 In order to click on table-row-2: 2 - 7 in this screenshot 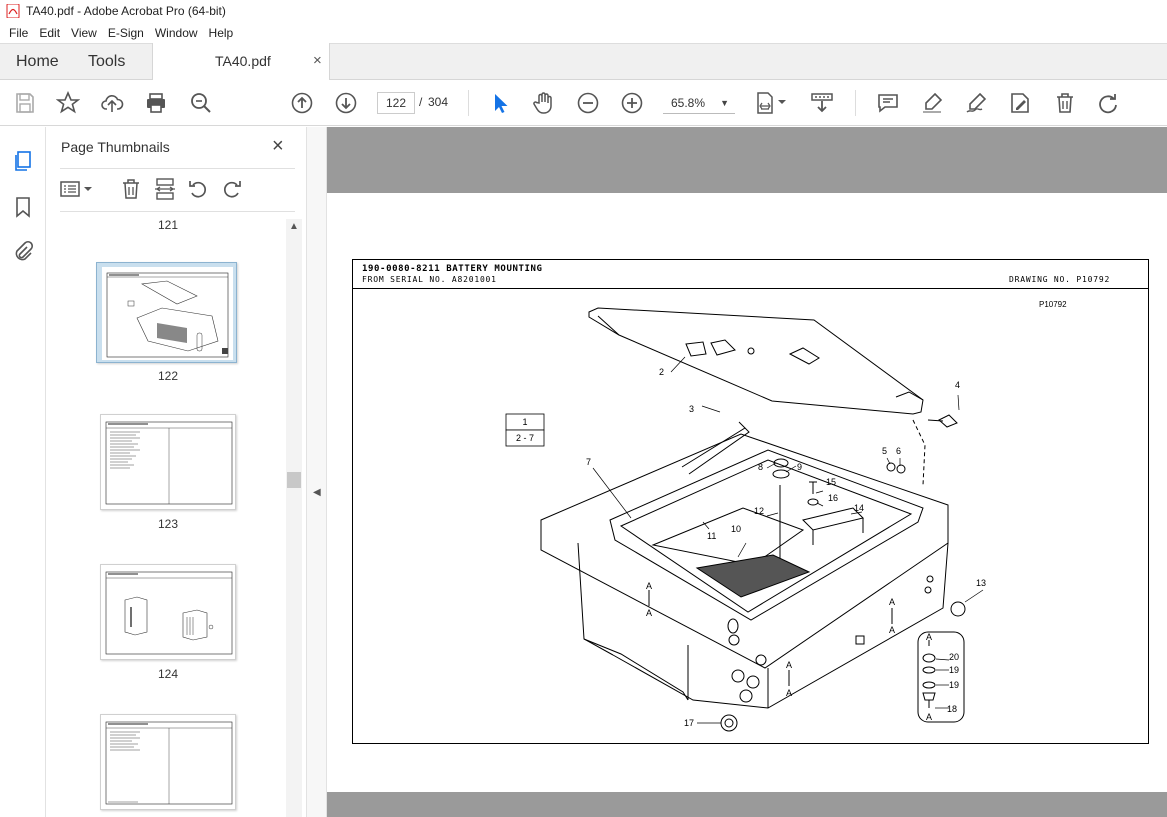, I will do `click(525, 438)`.